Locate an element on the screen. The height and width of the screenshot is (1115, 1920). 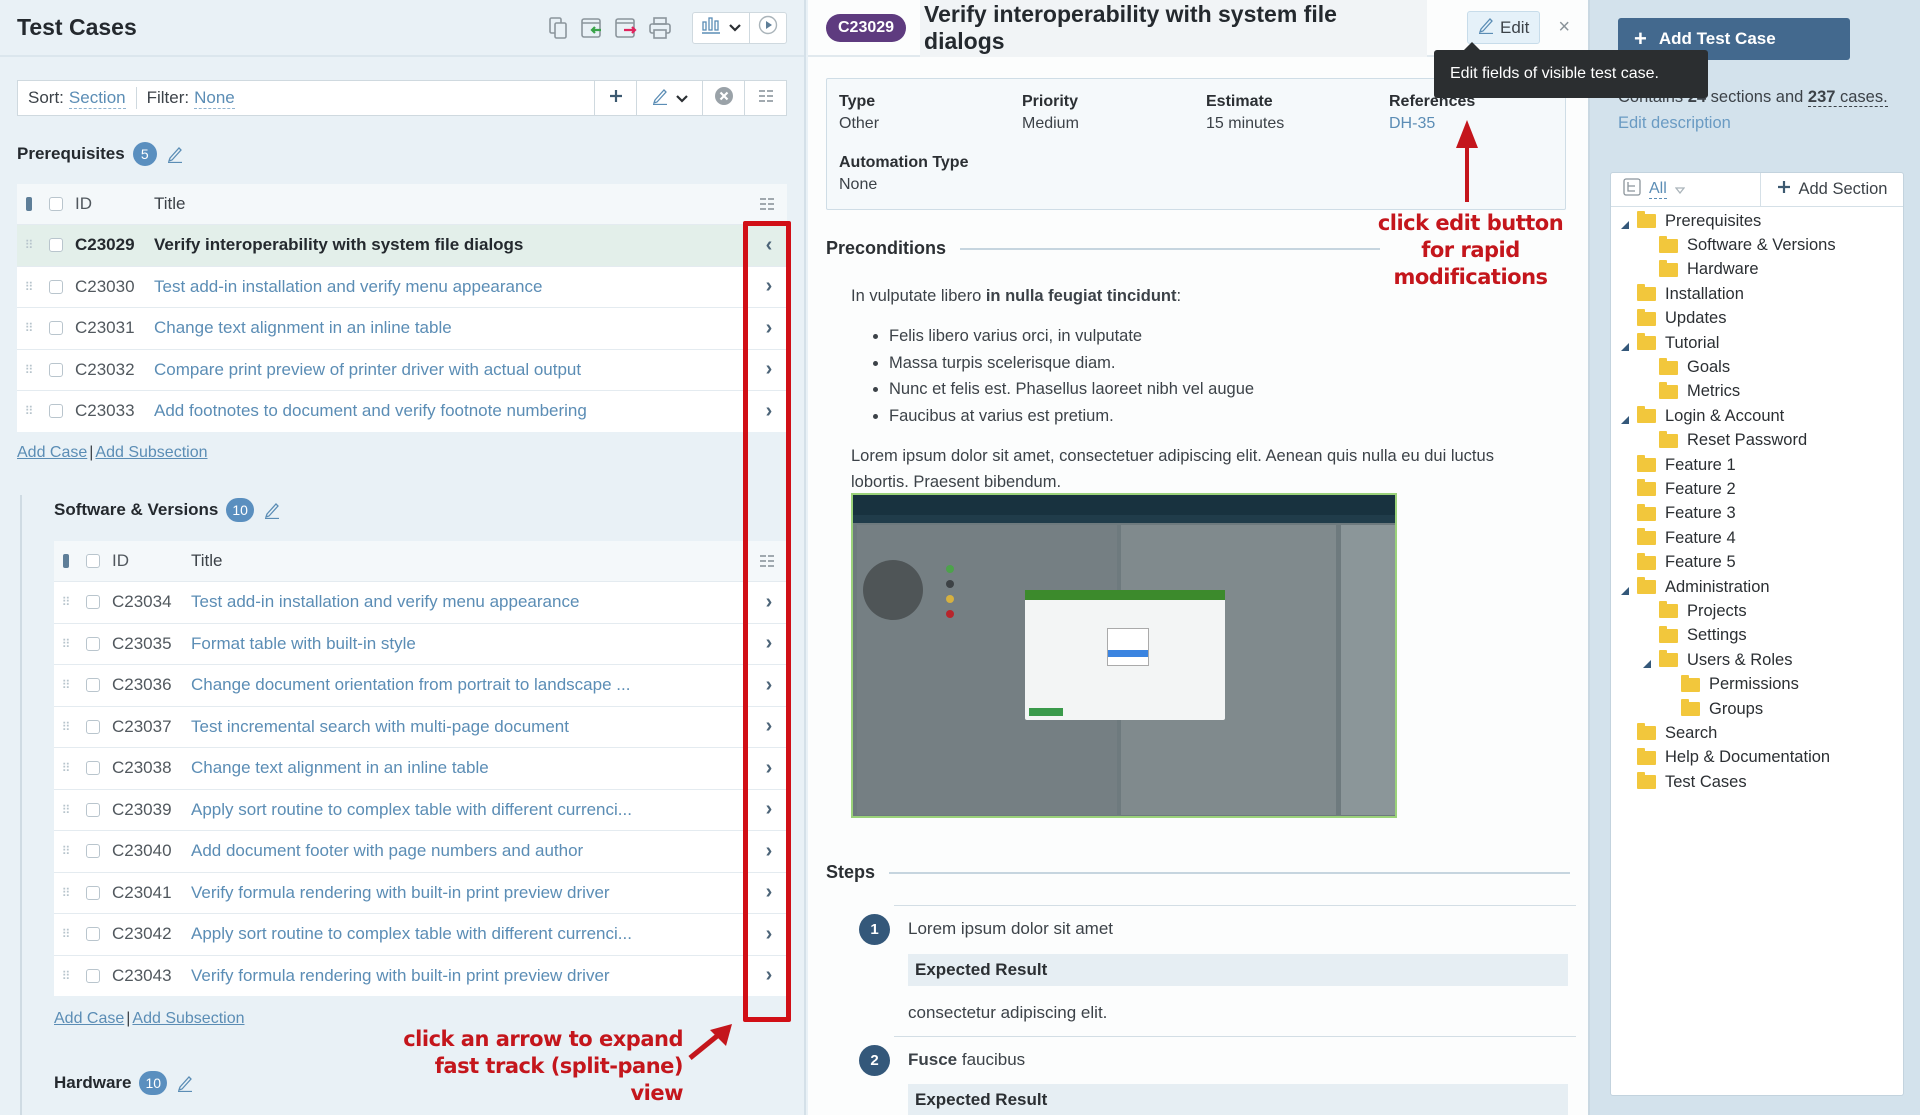
tree-node: Hardware is located at coordinates (1757, 270).